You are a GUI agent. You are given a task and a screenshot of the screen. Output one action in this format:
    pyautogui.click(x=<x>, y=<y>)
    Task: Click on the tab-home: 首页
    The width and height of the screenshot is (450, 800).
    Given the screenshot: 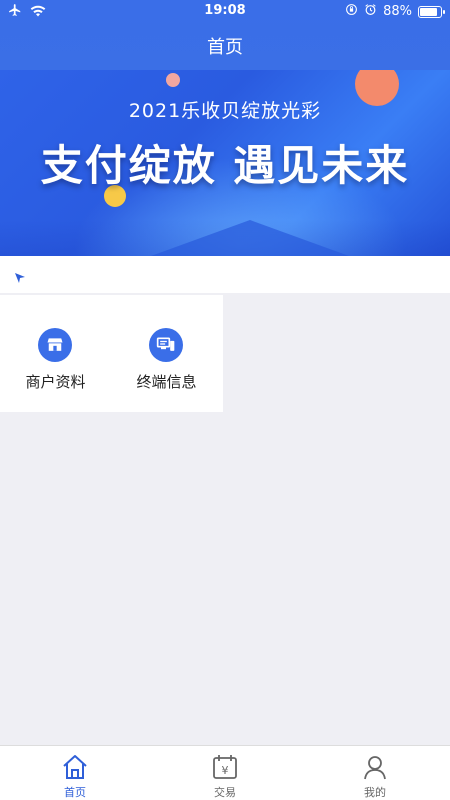 What is the action you would take?
    pyautogui.click(x=75, y=773)
    